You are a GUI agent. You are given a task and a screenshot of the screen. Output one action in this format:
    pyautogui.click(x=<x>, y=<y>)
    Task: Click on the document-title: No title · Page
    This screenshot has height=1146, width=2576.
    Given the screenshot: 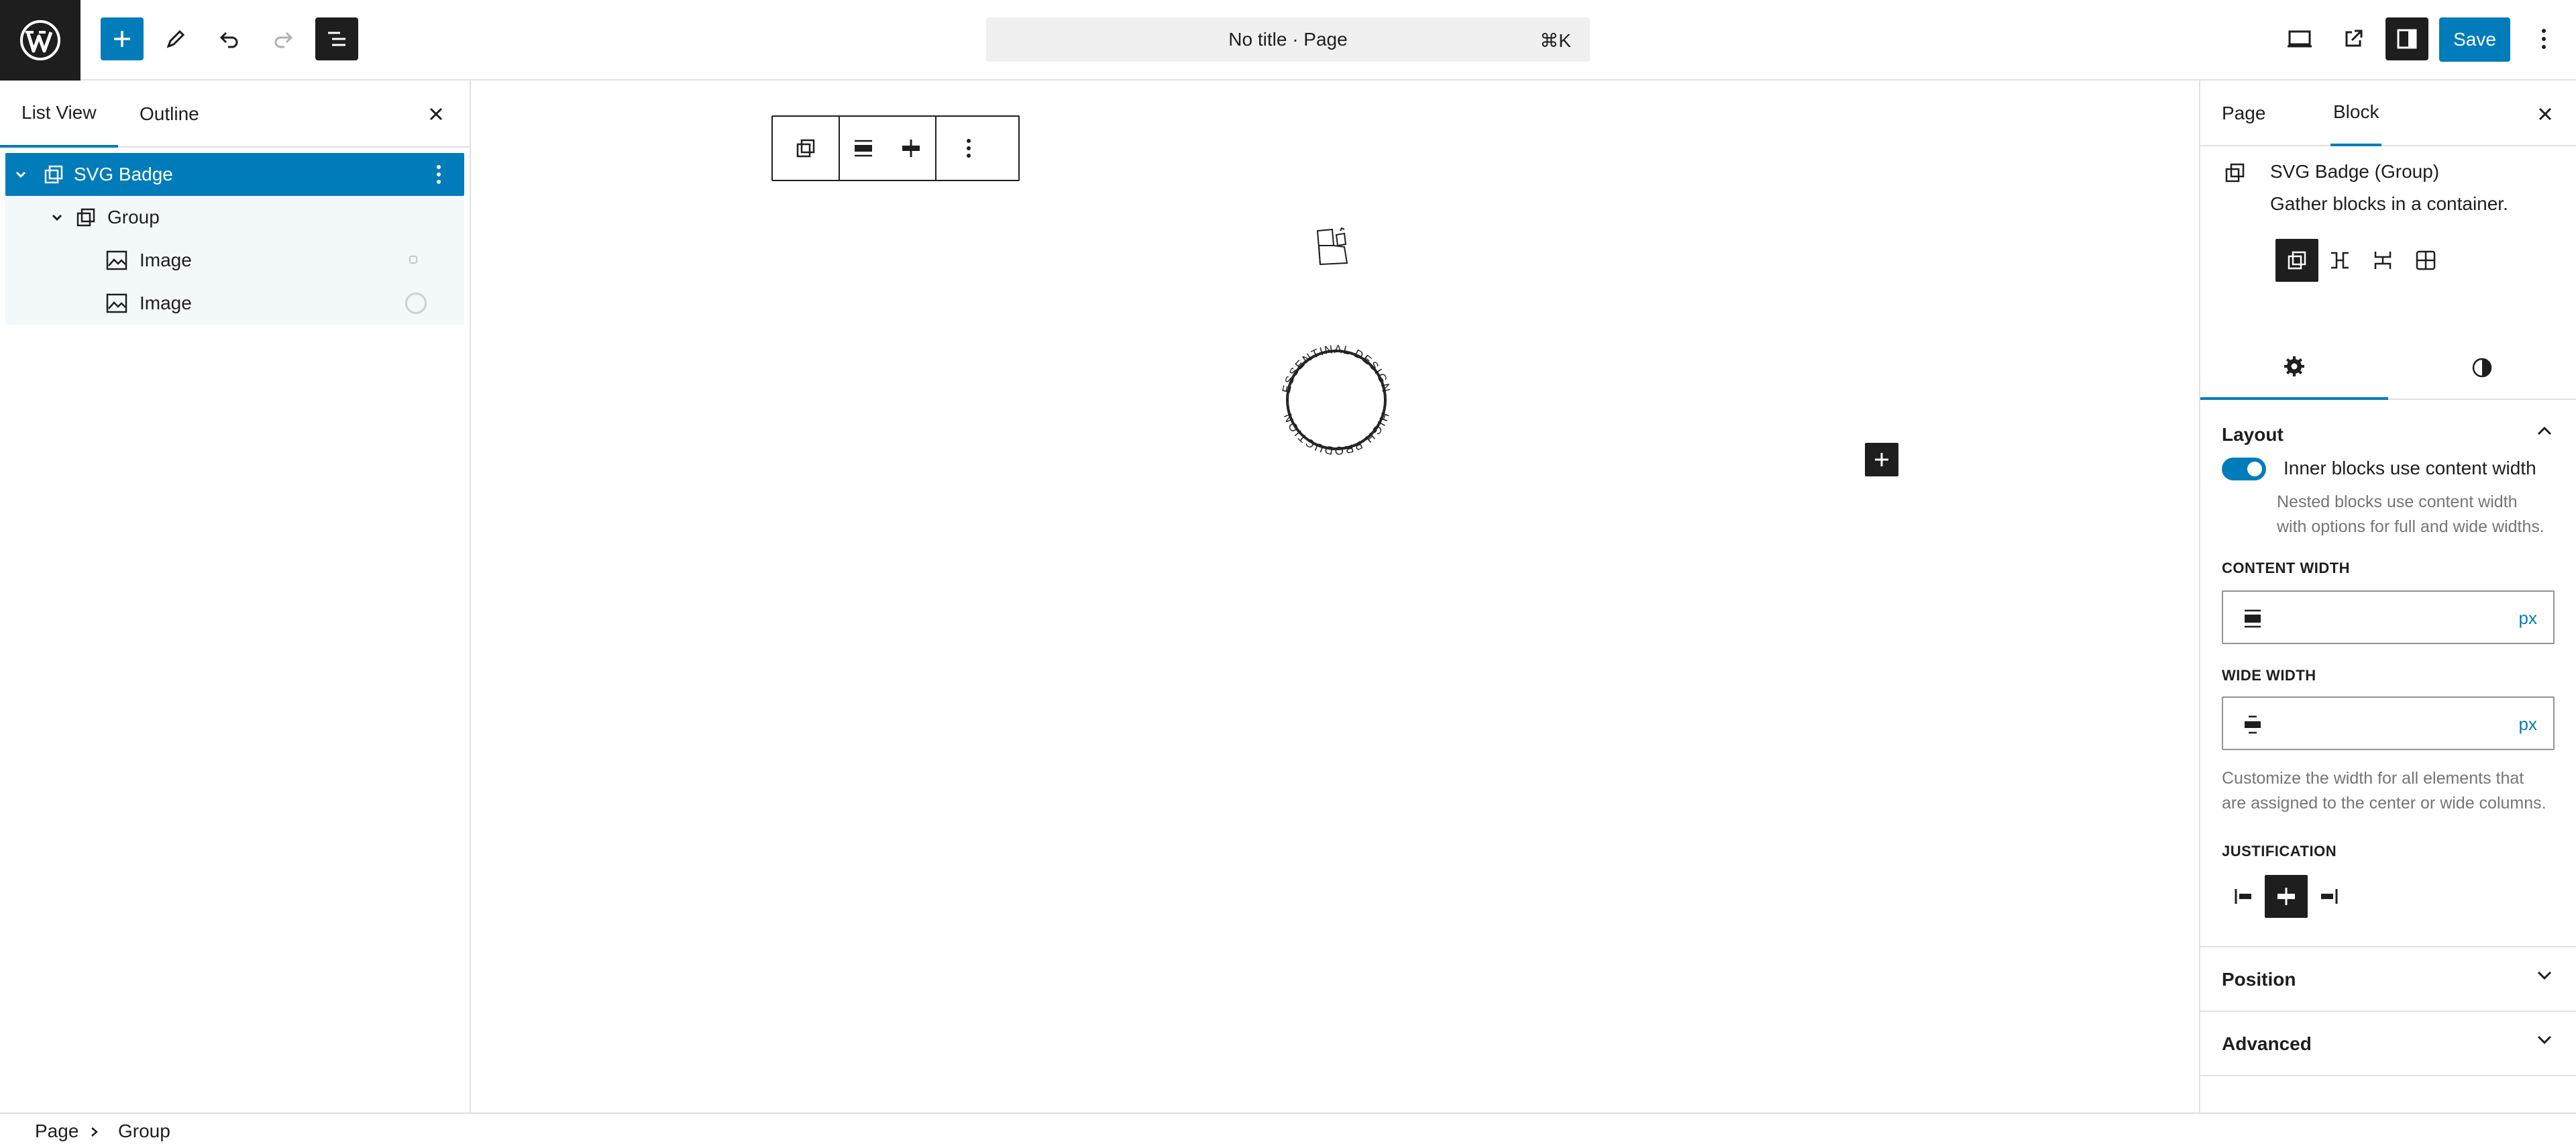 What is the action you would take?
    pyautogui.click(x=1288, y=39)
    